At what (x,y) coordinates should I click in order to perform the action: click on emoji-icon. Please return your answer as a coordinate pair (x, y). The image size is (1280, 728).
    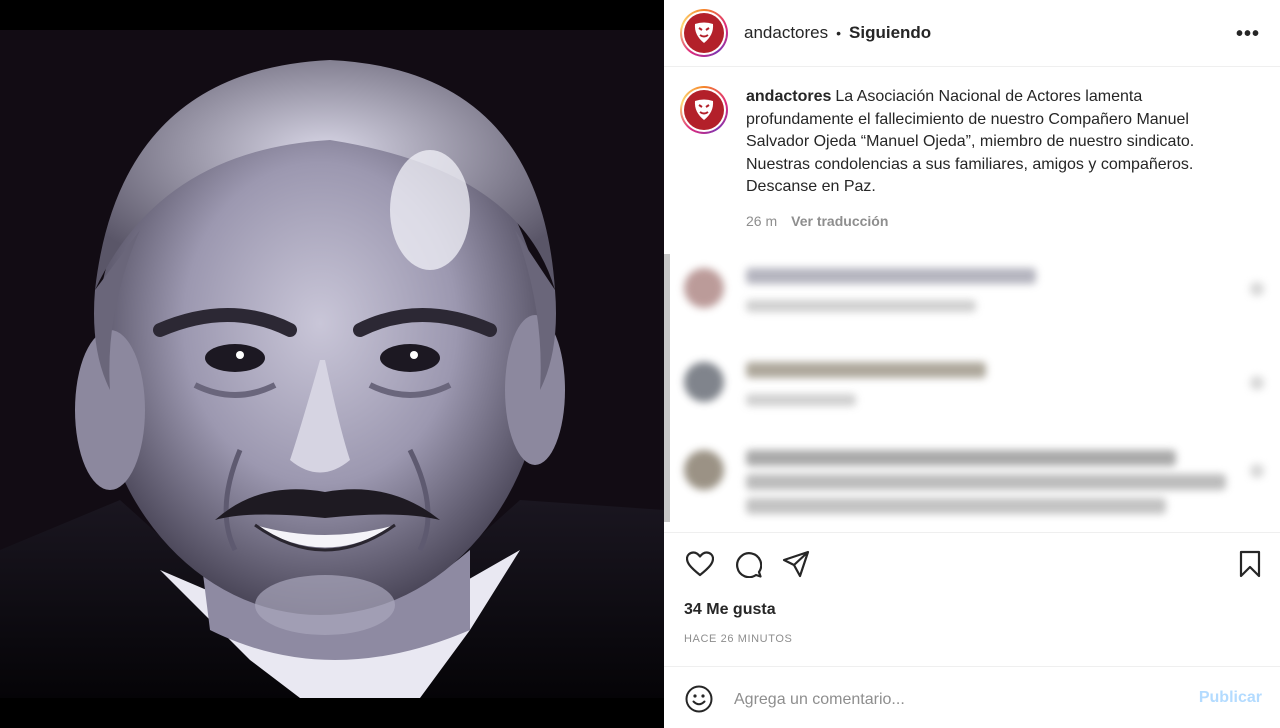
    Looking at the image, I should click on (699, 699).